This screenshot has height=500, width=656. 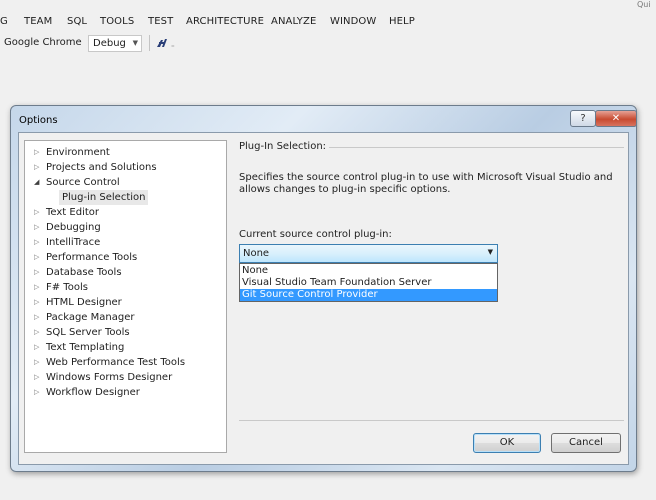 I want to click on tree-item-label: Database Tools, so click(x=84, y=272).